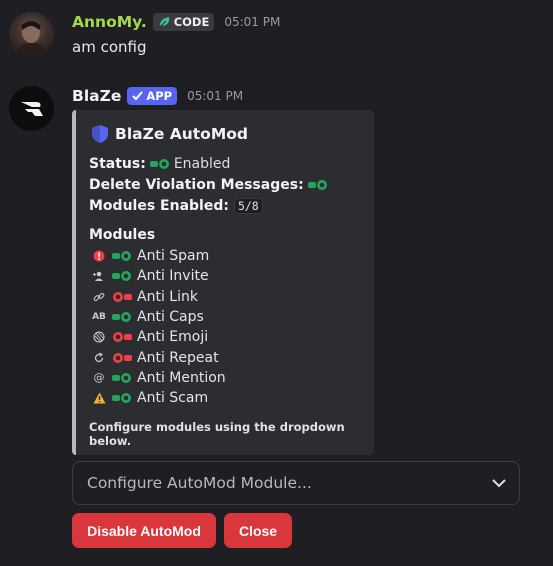 Image resolution: width=553 pixels, height=566 pixels. I want to click on module-row: Anti Invite, so click(150, 276).